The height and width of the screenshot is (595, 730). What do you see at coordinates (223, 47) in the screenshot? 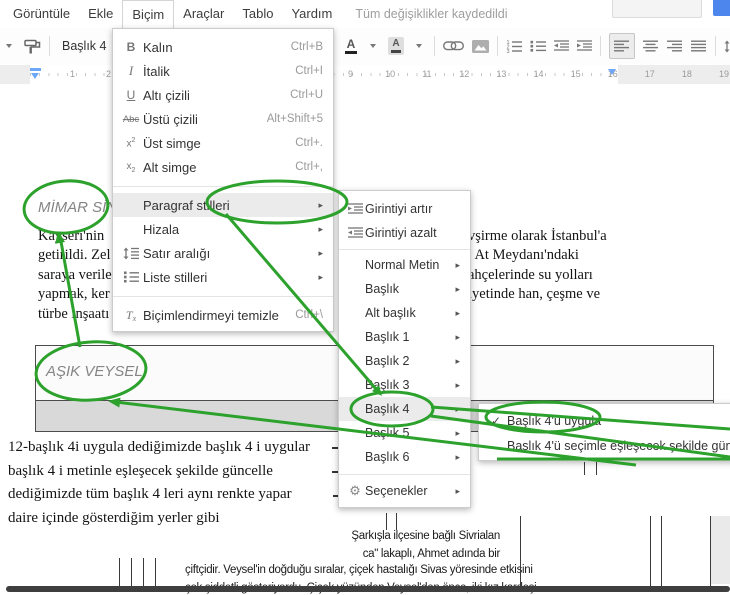
I see `menu-item-kal-n: B Kalın Ctrl+B` at bounding box center [223, 47].